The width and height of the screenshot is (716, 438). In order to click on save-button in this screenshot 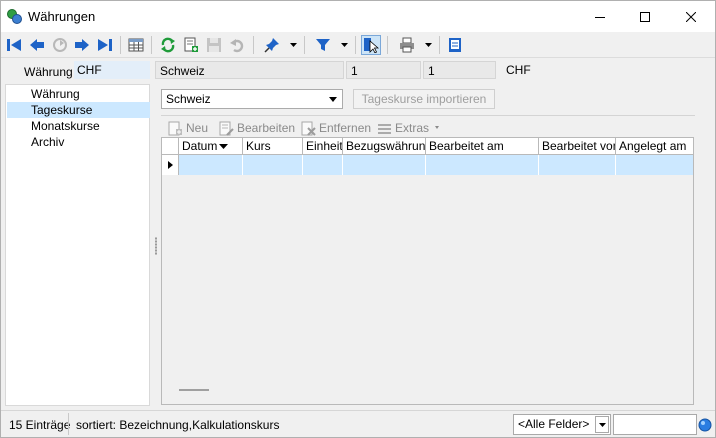, I will do `click(214, 45)`.